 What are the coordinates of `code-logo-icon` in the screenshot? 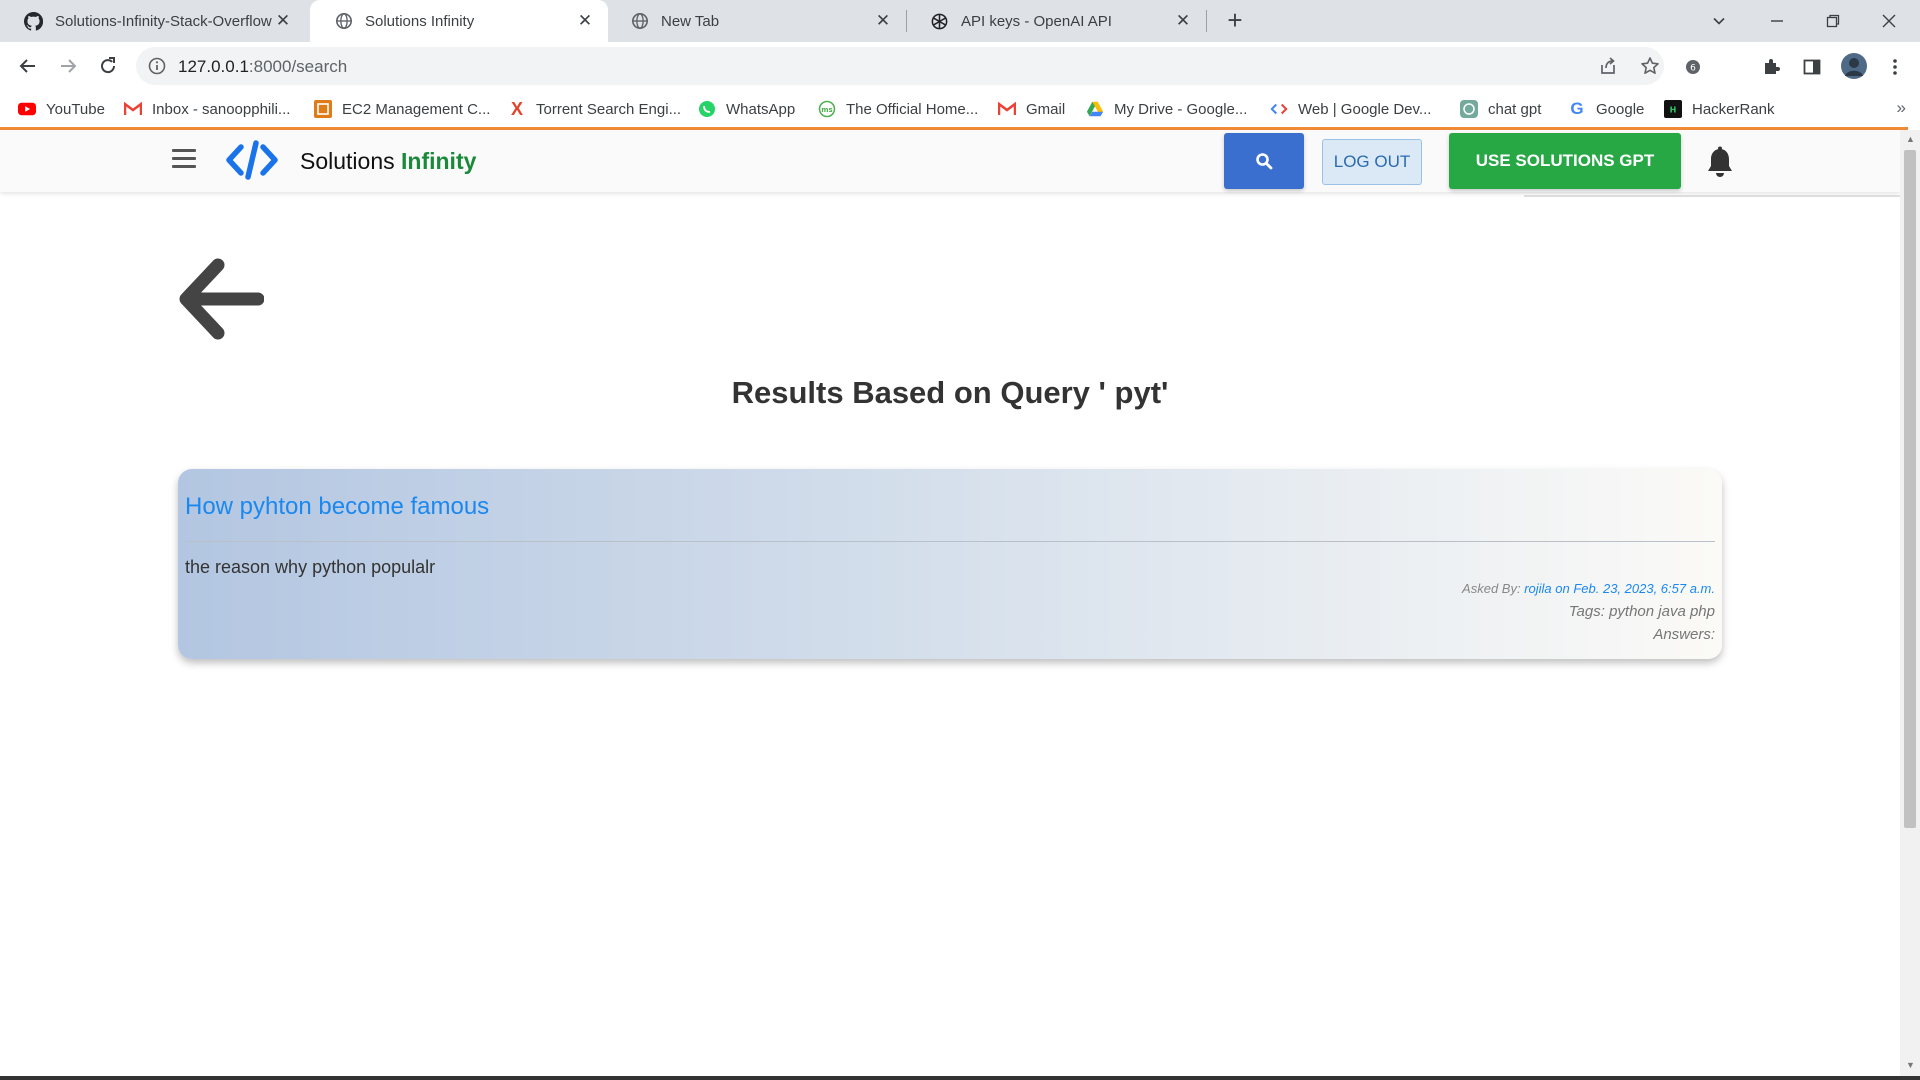 It's located at (252, 160).